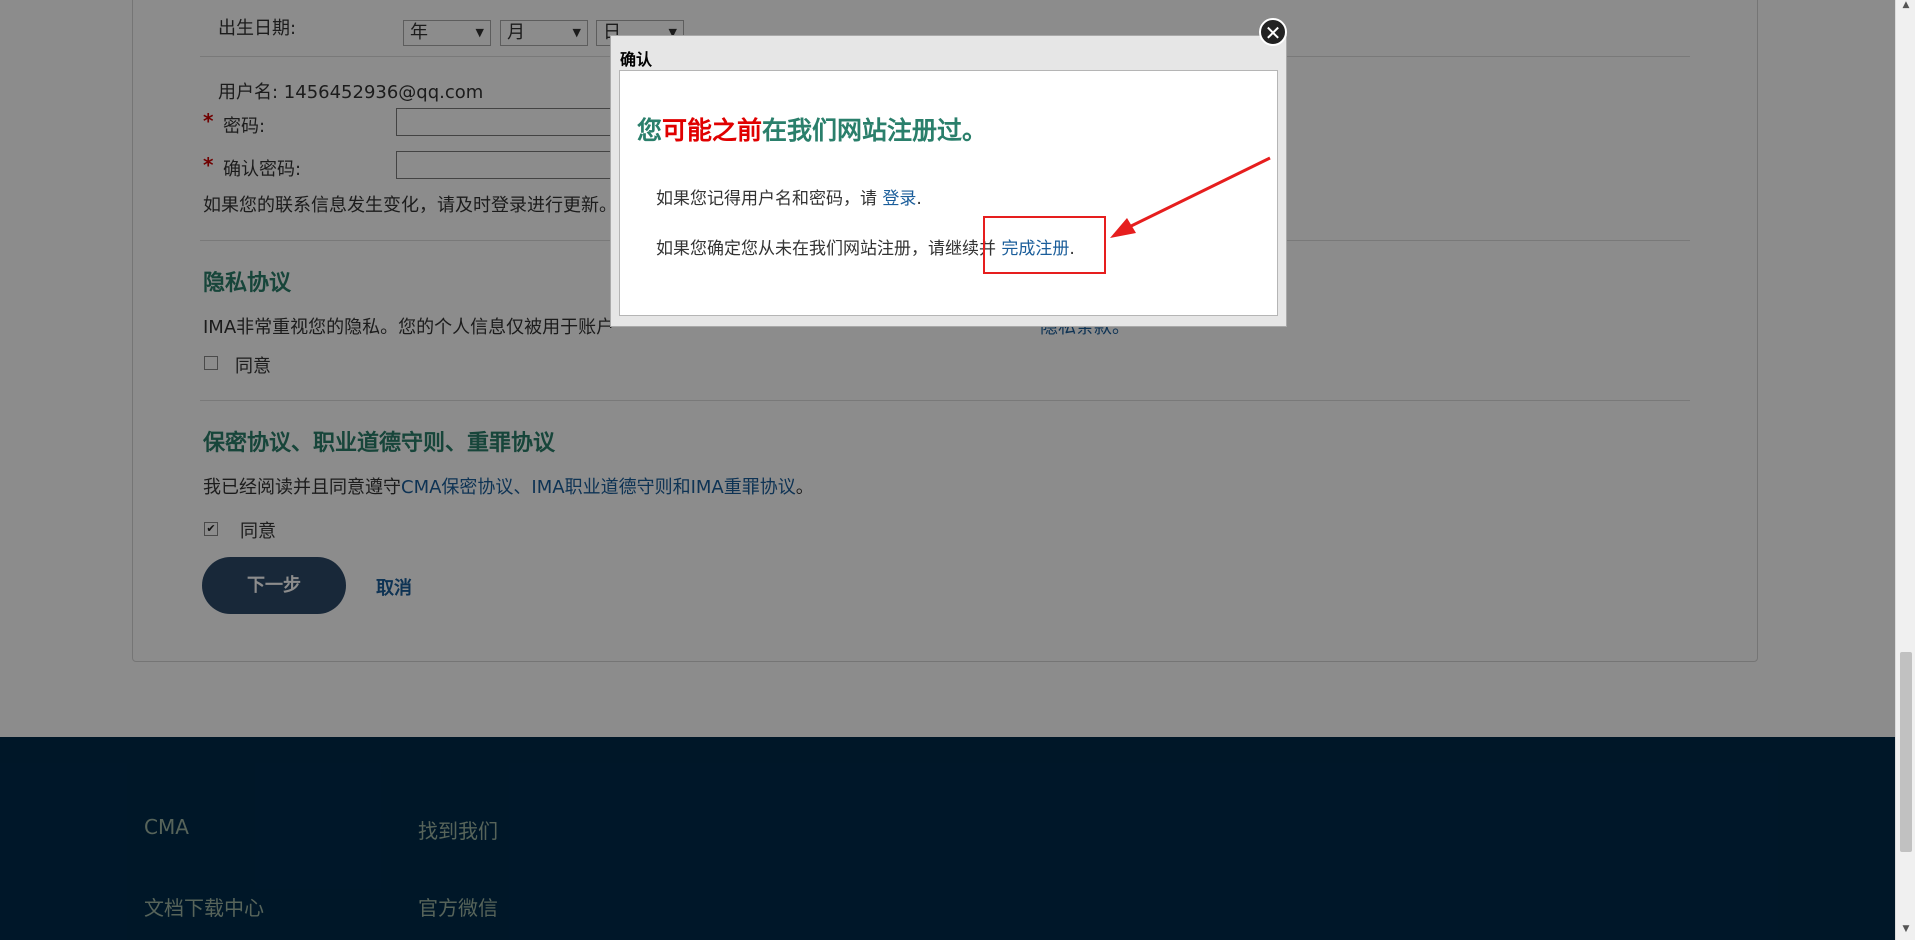 The image size is (1915, 940). Describe the element at coordinates (636, 59) in the screenshot. I see `dialog-title: 确认` at that location.